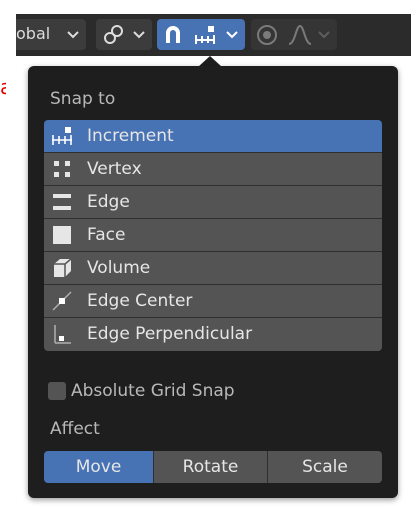 The image size is (411, 509). What do you see at coordinates (153, 391) in the screenshot?
I see `absolute-grid-snap-label: Absolute Grid Snap` at bounding box center [153, 391].